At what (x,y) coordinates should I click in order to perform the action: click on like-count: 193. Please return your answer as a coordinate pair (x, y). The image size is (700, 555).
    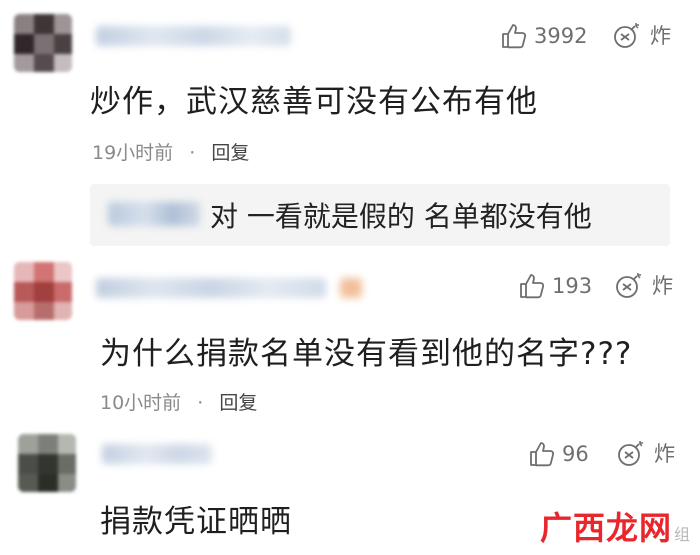
    Looking at the image, I should click on (572, 286).